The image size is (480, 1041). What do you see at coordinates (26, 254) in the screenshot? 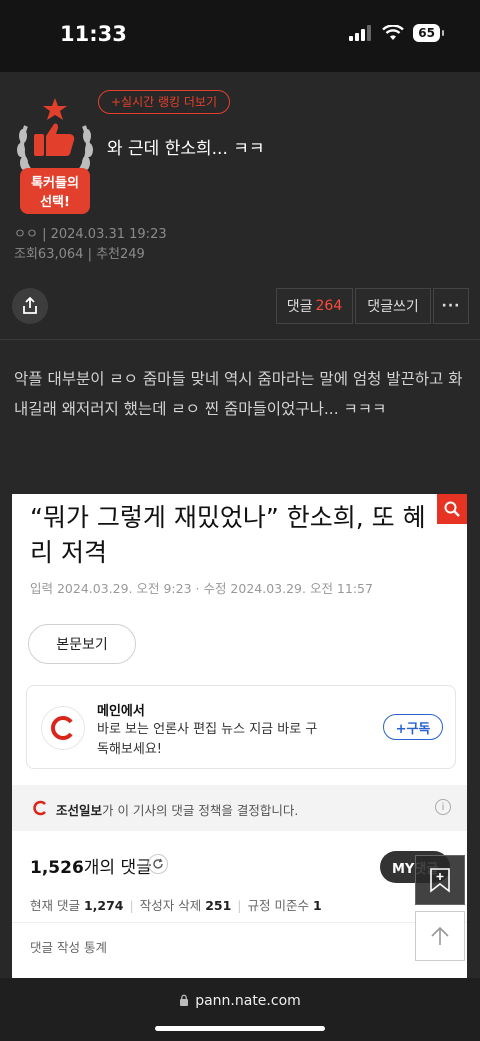
I see `views-label: 조회` at bounding box center [26, 254].